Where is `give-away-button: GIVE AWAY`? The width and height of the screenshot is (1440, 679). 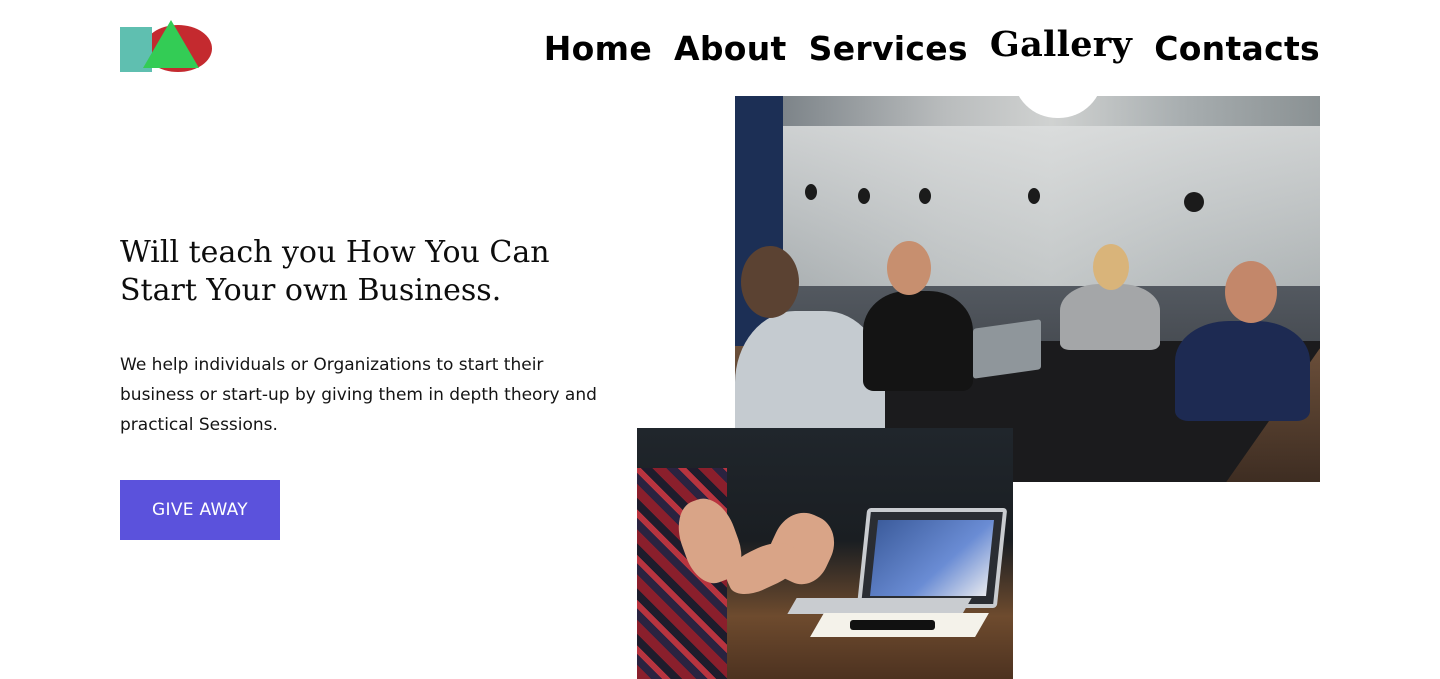
give-away-button: GIVE AWAY is located at coordinates (200, 510).